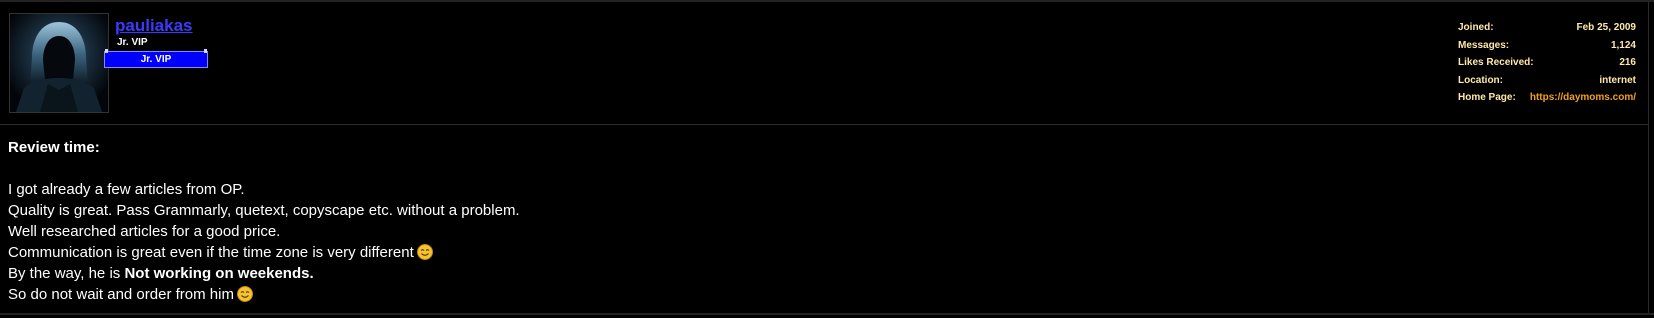 The height and width of the screenshot is (318, 1654). I want to click on post-line: I got already a few articles from OP., so click(126, 189).